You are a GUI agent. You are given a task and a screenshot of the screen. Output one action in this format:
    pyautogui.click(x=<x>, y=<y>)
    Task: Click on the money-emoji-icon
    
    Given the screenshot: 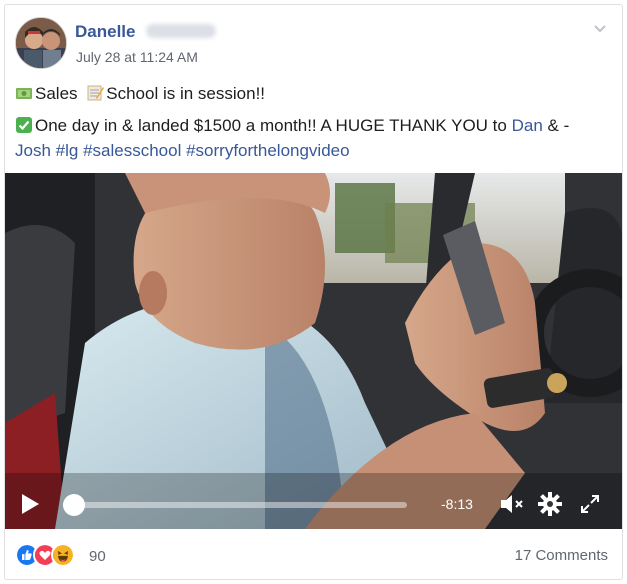 What is the action you would take?
    pyautogui.click(x=24, y=93)
    